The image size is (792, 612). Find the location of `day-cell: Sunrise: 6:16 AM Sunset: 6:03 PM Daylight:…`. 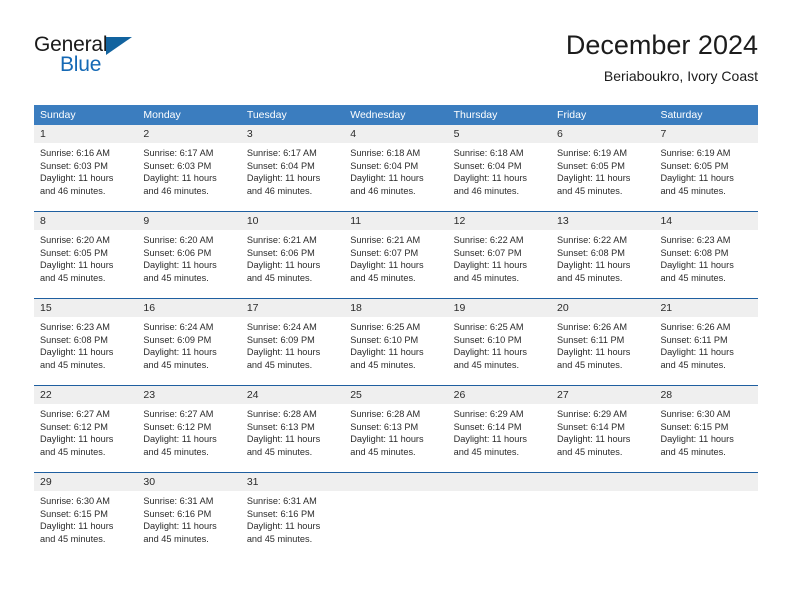

day-cell: Sunrise: 6:16 AM Sunset: 6:03 PM Daylight:… is located at coordinates (85, 177).